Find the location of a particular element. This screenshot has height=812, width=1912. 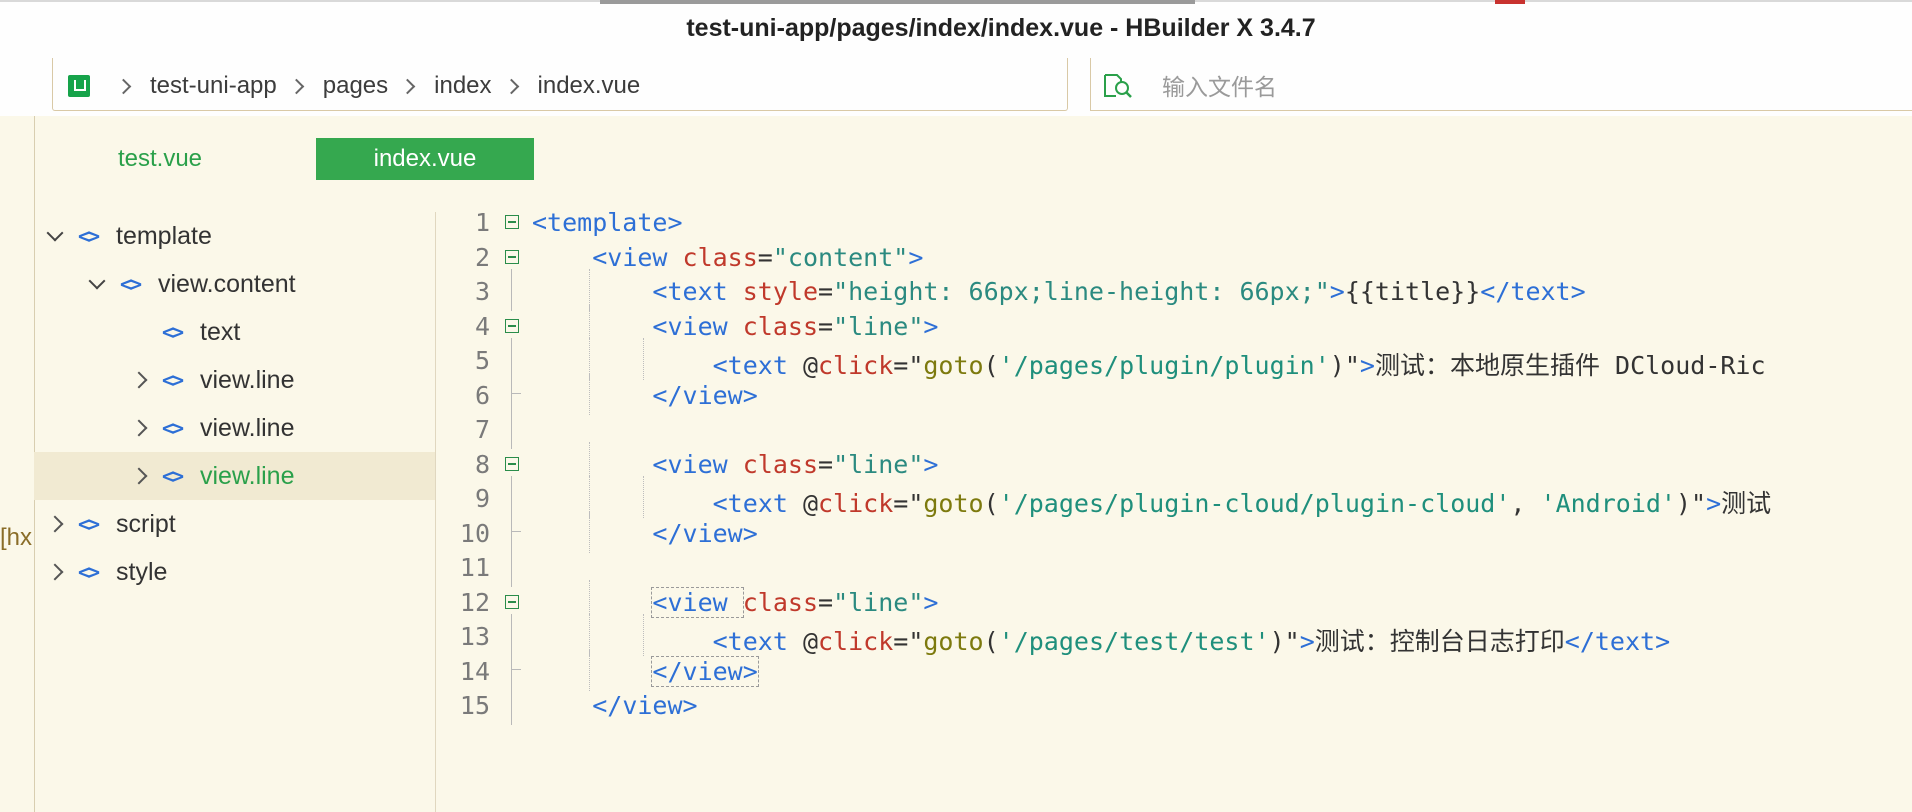

line-number: 7 is located at coordinates (482, 429).